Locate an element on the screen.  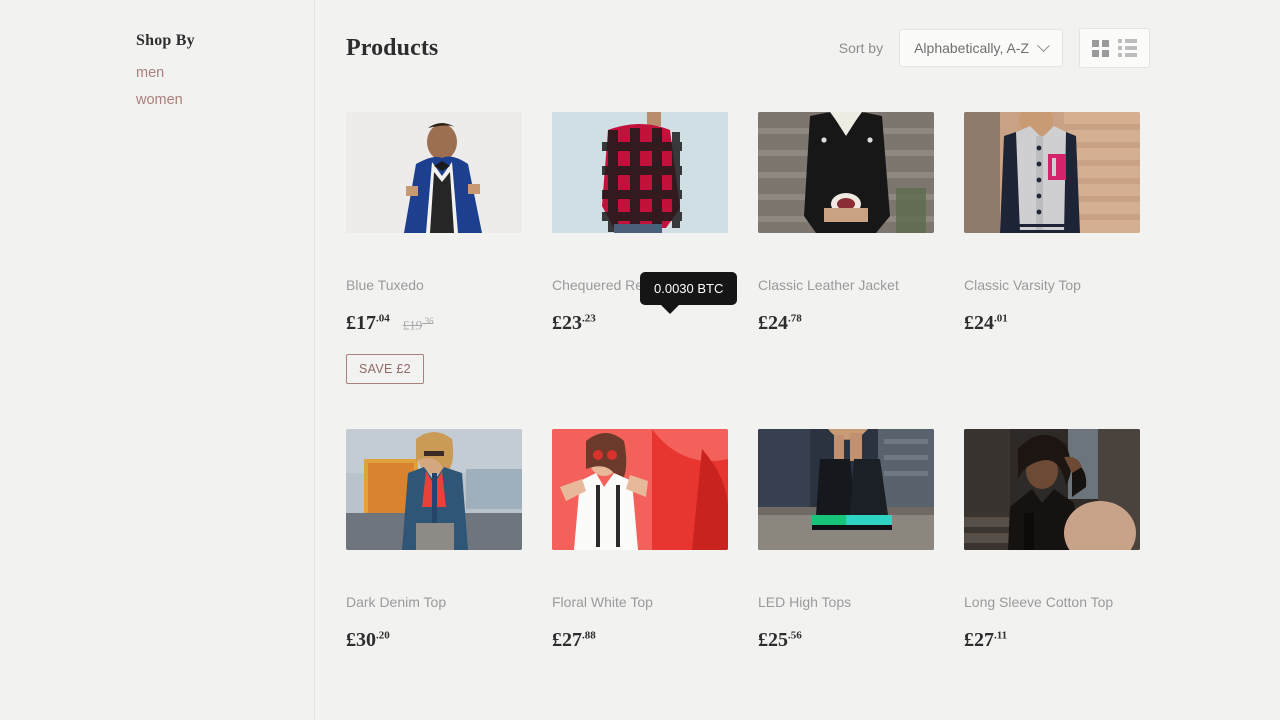
sort-by-label: Sort by is located at coordinates (861, 48).